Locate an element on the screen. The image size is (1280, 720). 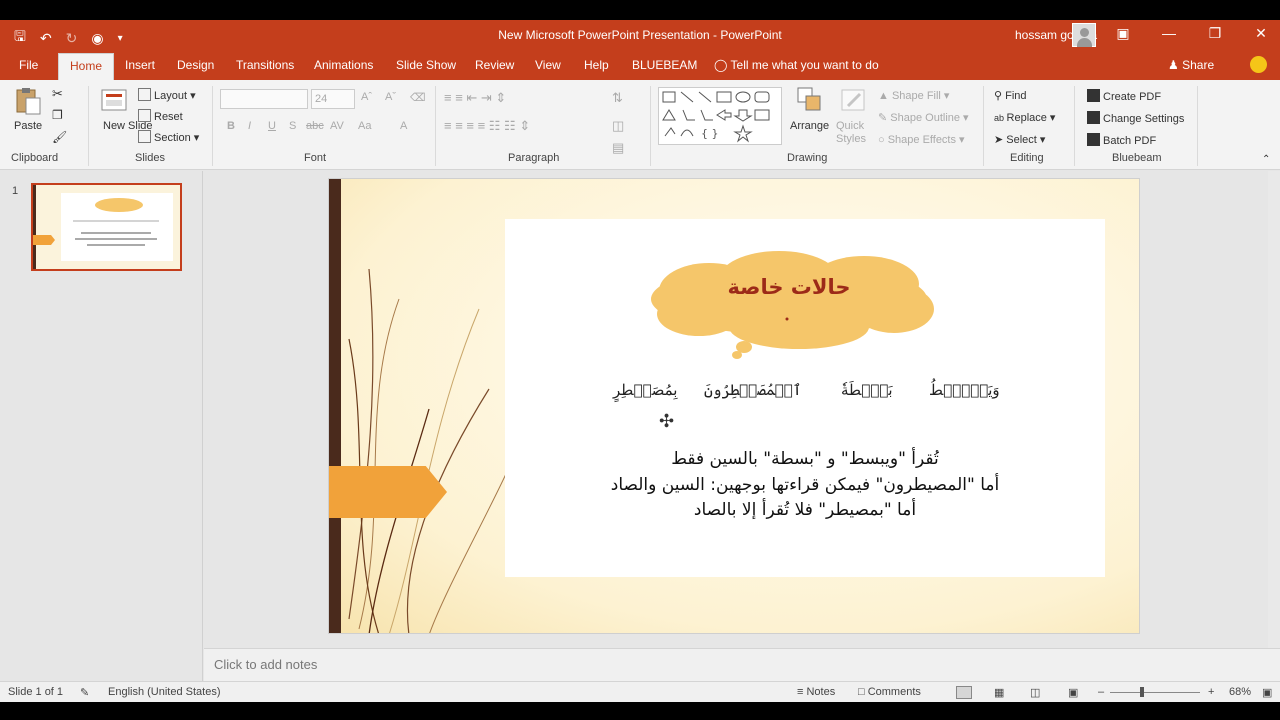
new-slide-icon is located at coordinates (114, 101).